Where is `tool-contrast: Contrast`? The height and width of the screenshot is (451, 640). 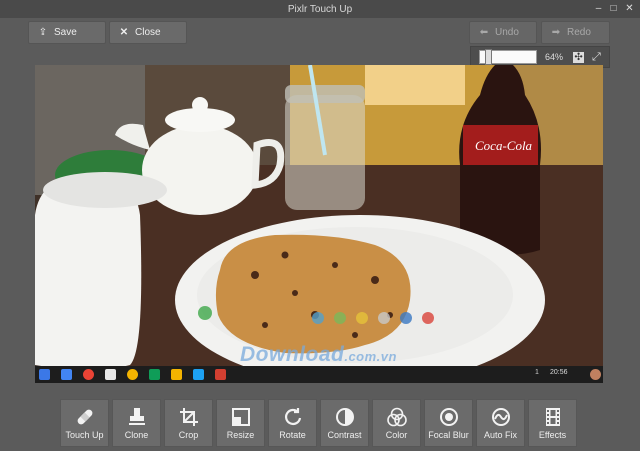
tool-contrast: Contrast is located at coordinates (344, 423).